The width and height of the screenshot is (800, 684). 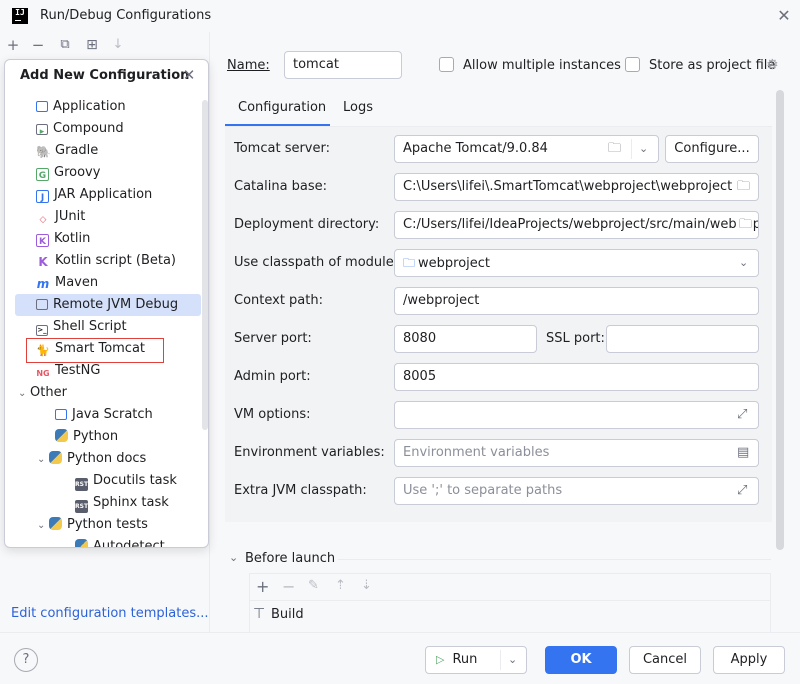 What do you see at coordinates (61, 414) in the screenshot?
I see `java-scratch-icon` at bounding box center [61, 414].